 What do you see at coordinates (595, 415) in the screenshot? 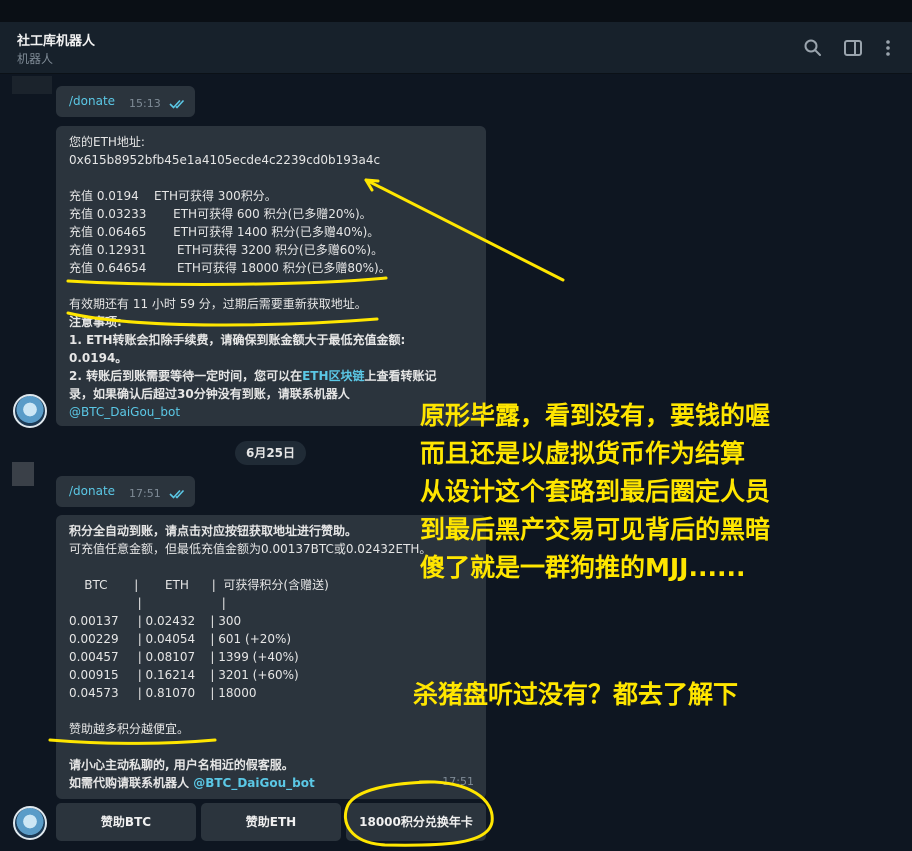
I see `annotation-line: 原形毕露，看到没有，要钱的喔` at bounding box center [595, 415].